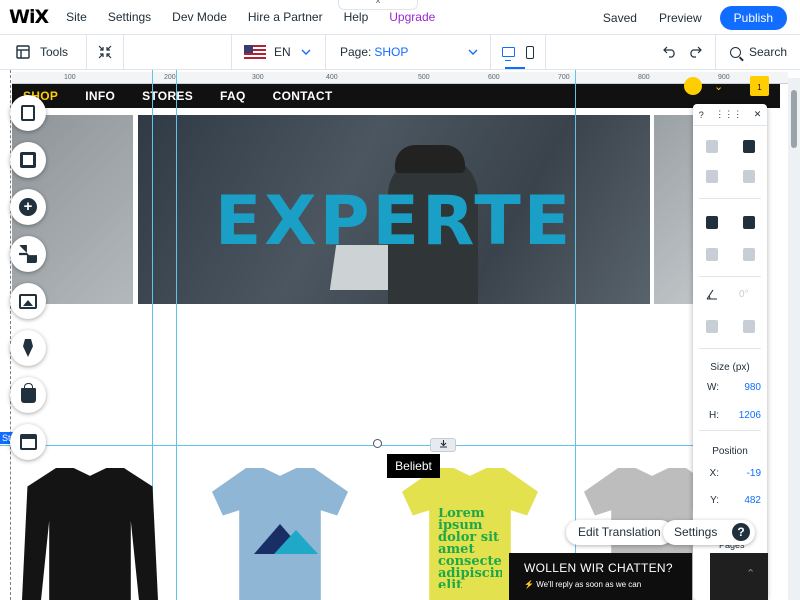 Image resolution: width=800 pixels, height=600 pixels. Describe the element at coordinates (10, 335) in the screenshot. I see `page-margin-guide` at that location.